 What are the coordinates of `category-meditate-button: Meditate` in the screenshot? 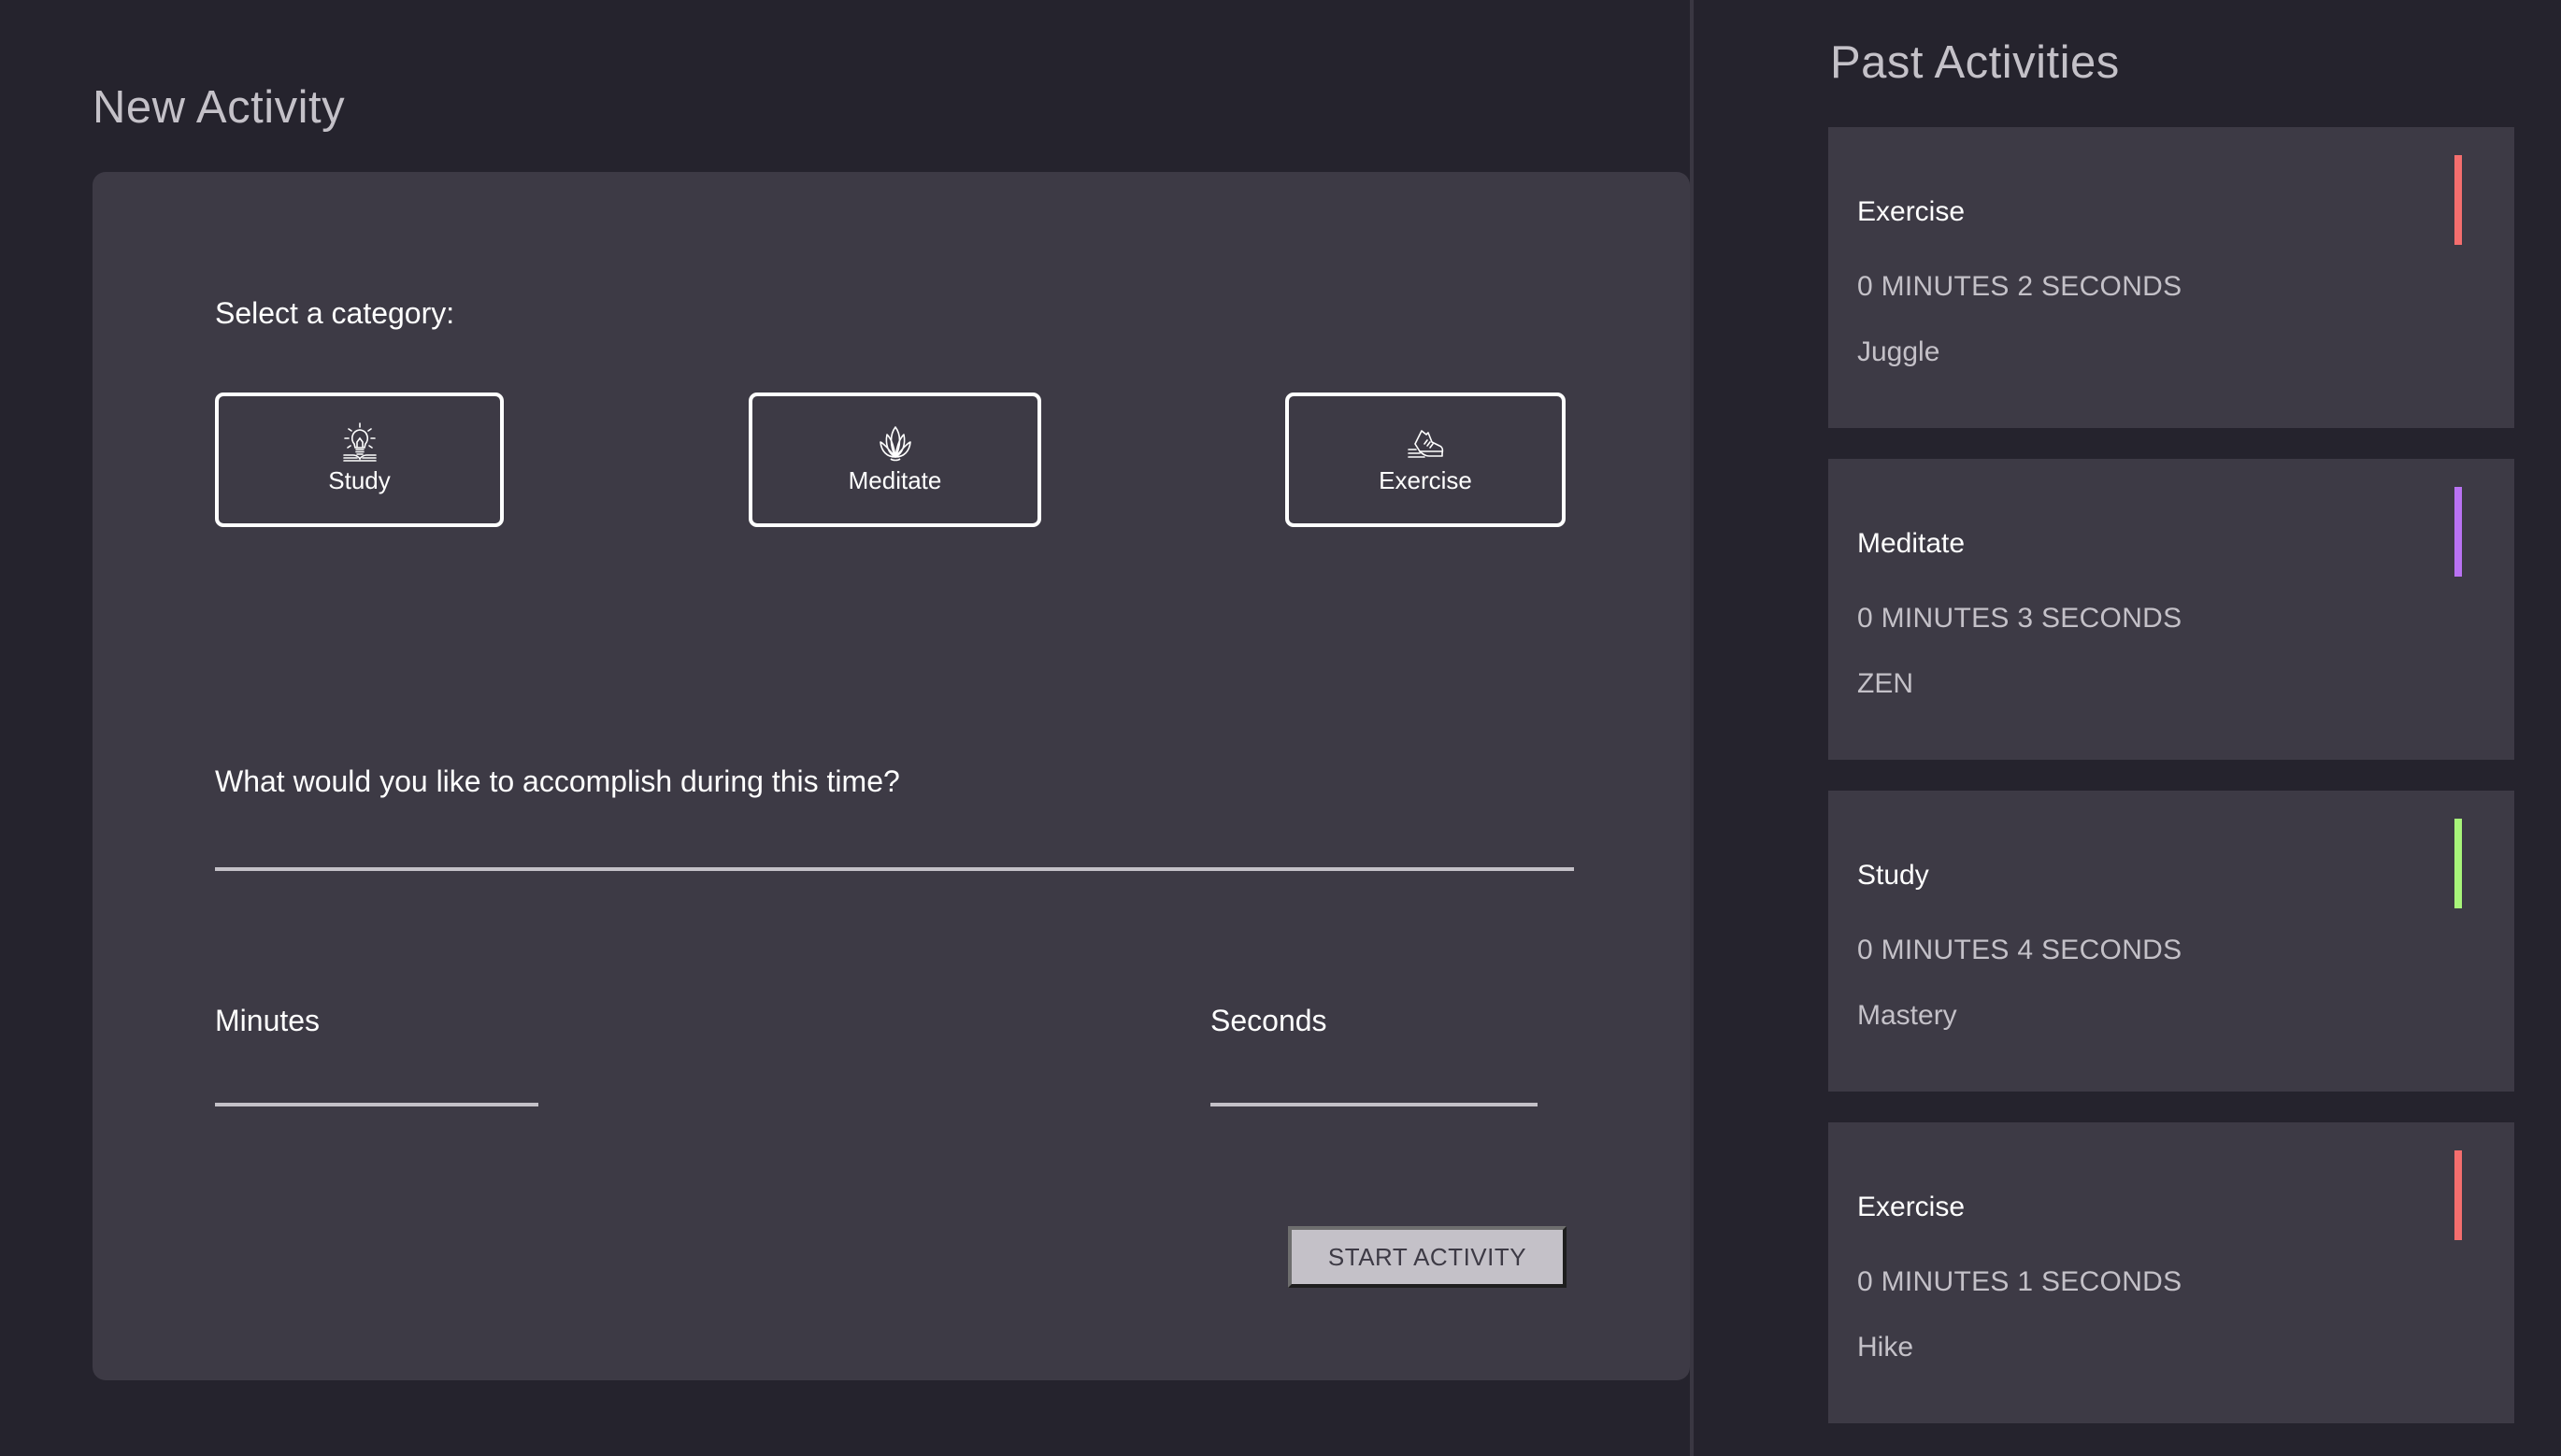 It's located at (895, 460).